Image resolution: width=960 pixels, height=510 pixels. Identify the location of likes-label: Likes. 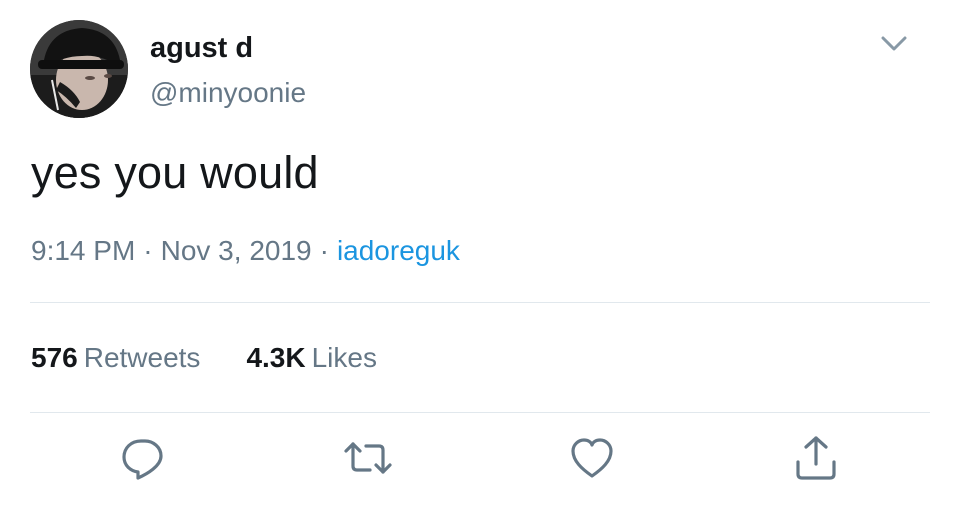
(344, 357).